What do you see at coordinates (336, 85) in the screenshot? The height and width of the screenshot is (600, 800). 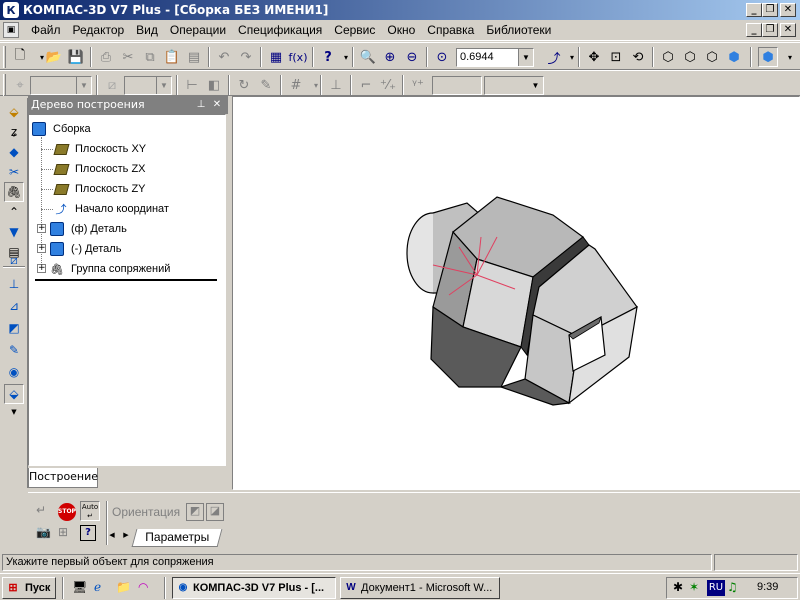 I see `ortho-icon: ⊥` at bounding box center [336, 85].